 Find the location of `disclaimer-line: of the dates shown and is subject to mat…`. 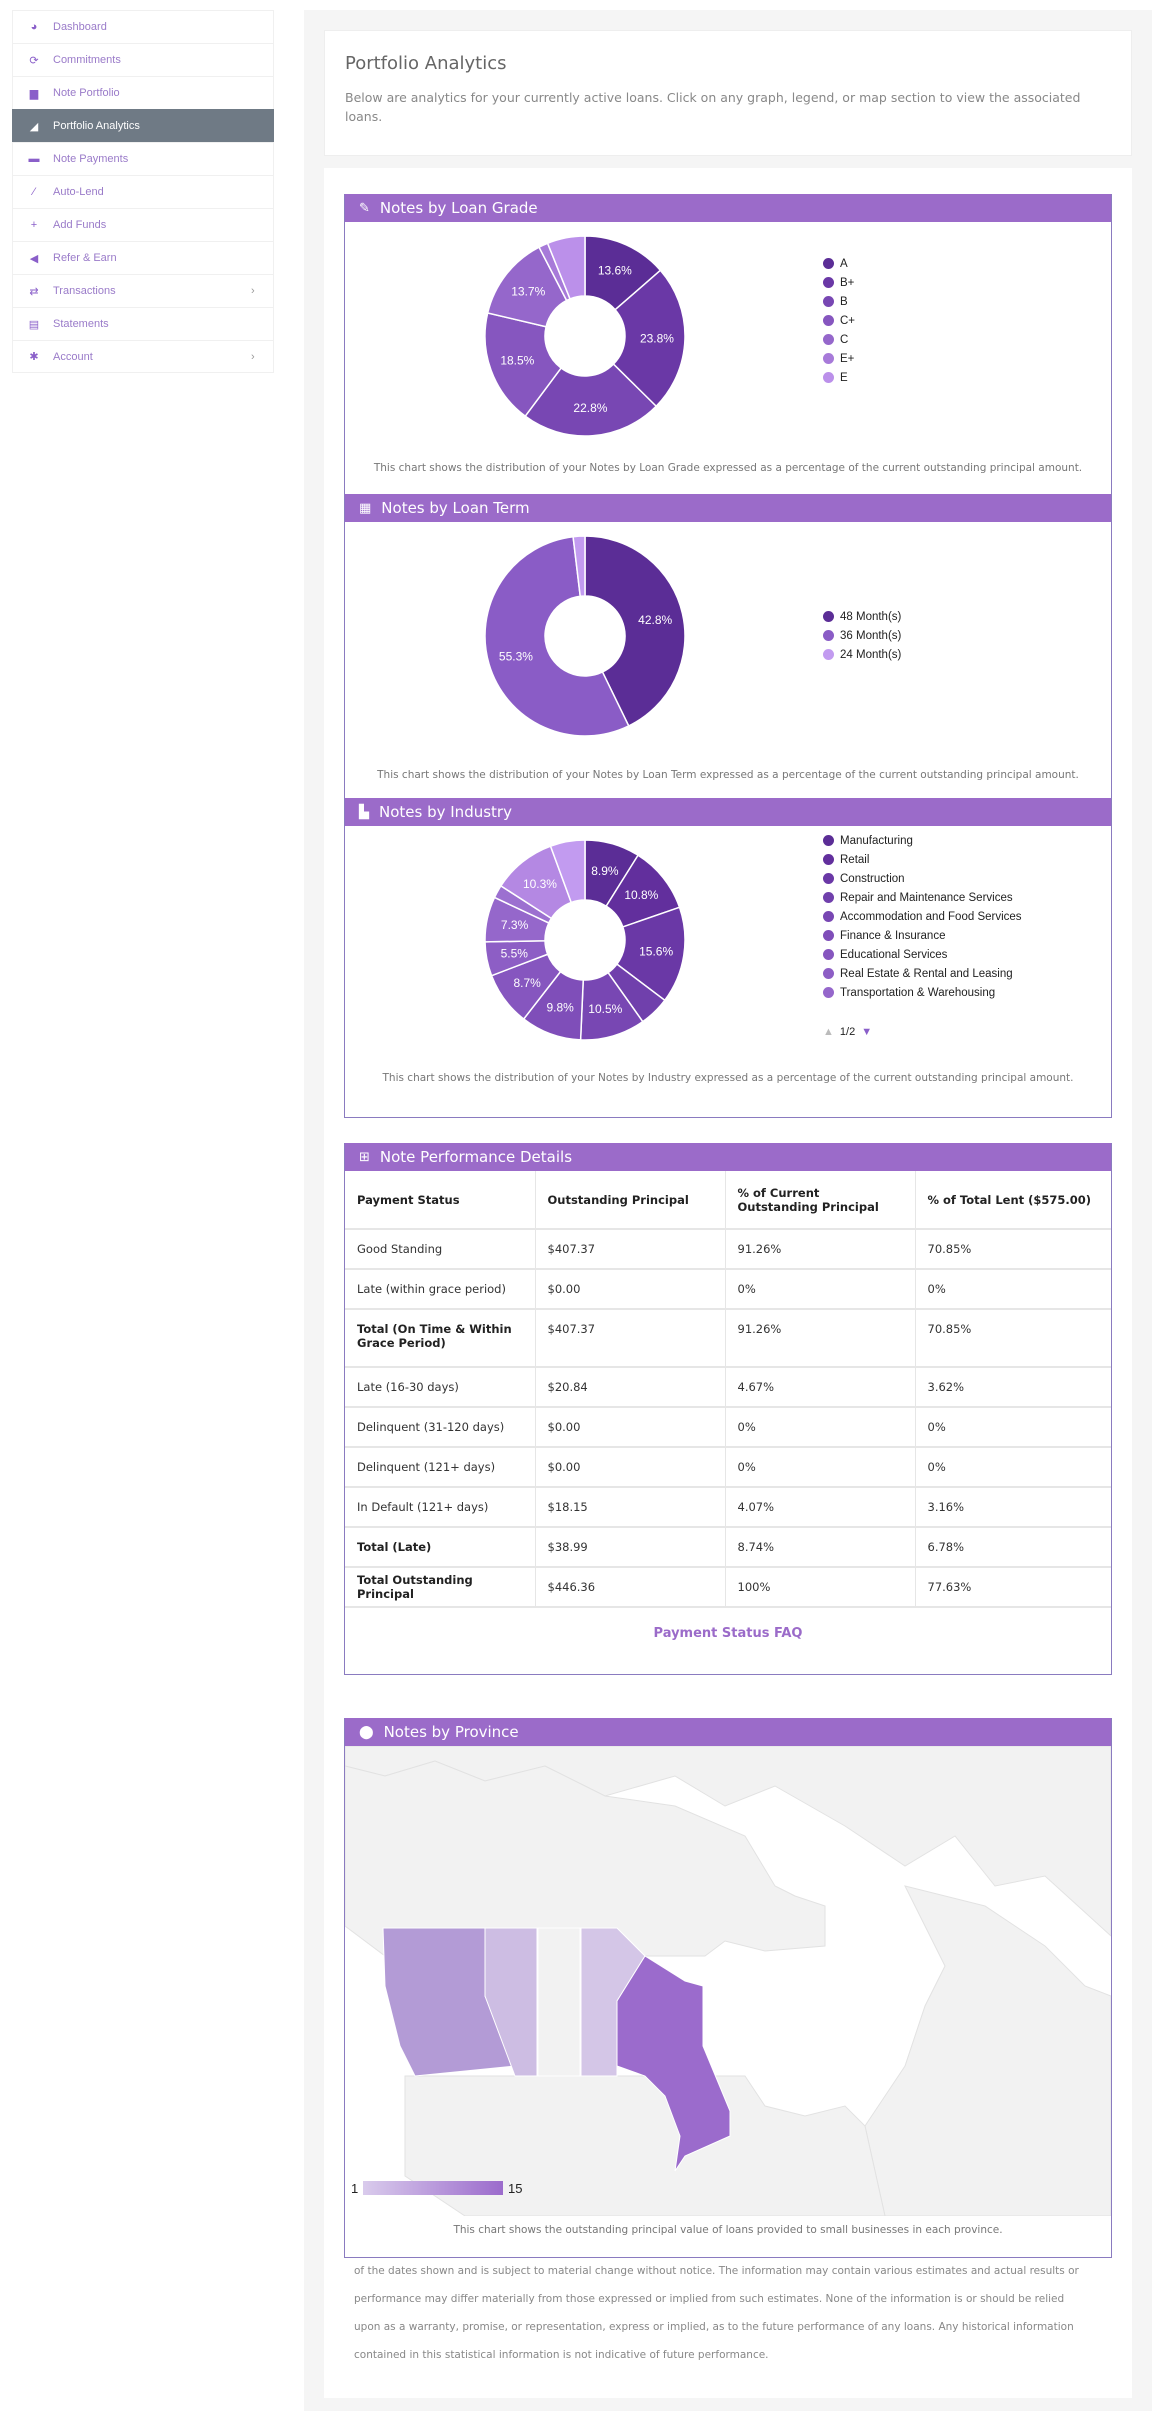

disclaimer-line: of the dates shown and is subject to mat… is located at coordinates (716, 2271).